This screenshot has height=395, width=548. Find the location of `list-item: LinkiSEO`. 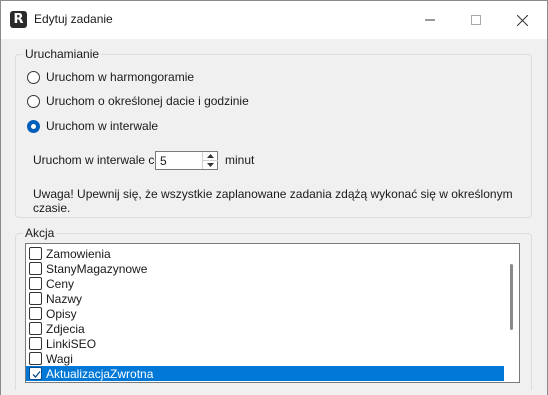

list-item: LinkiSEO is located at coordinates (265, 343).